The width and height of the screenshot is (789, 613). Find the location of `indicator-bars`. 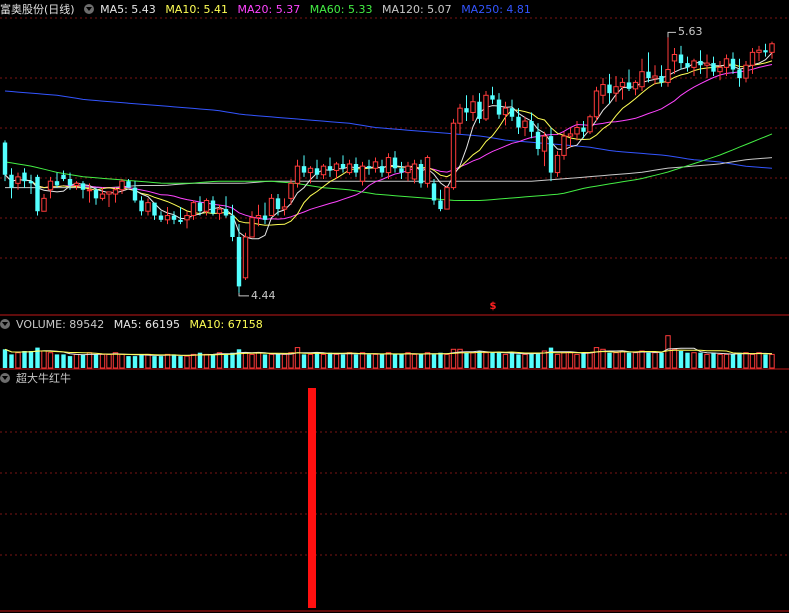

indicator-bars is located at coordinates (312, 498).